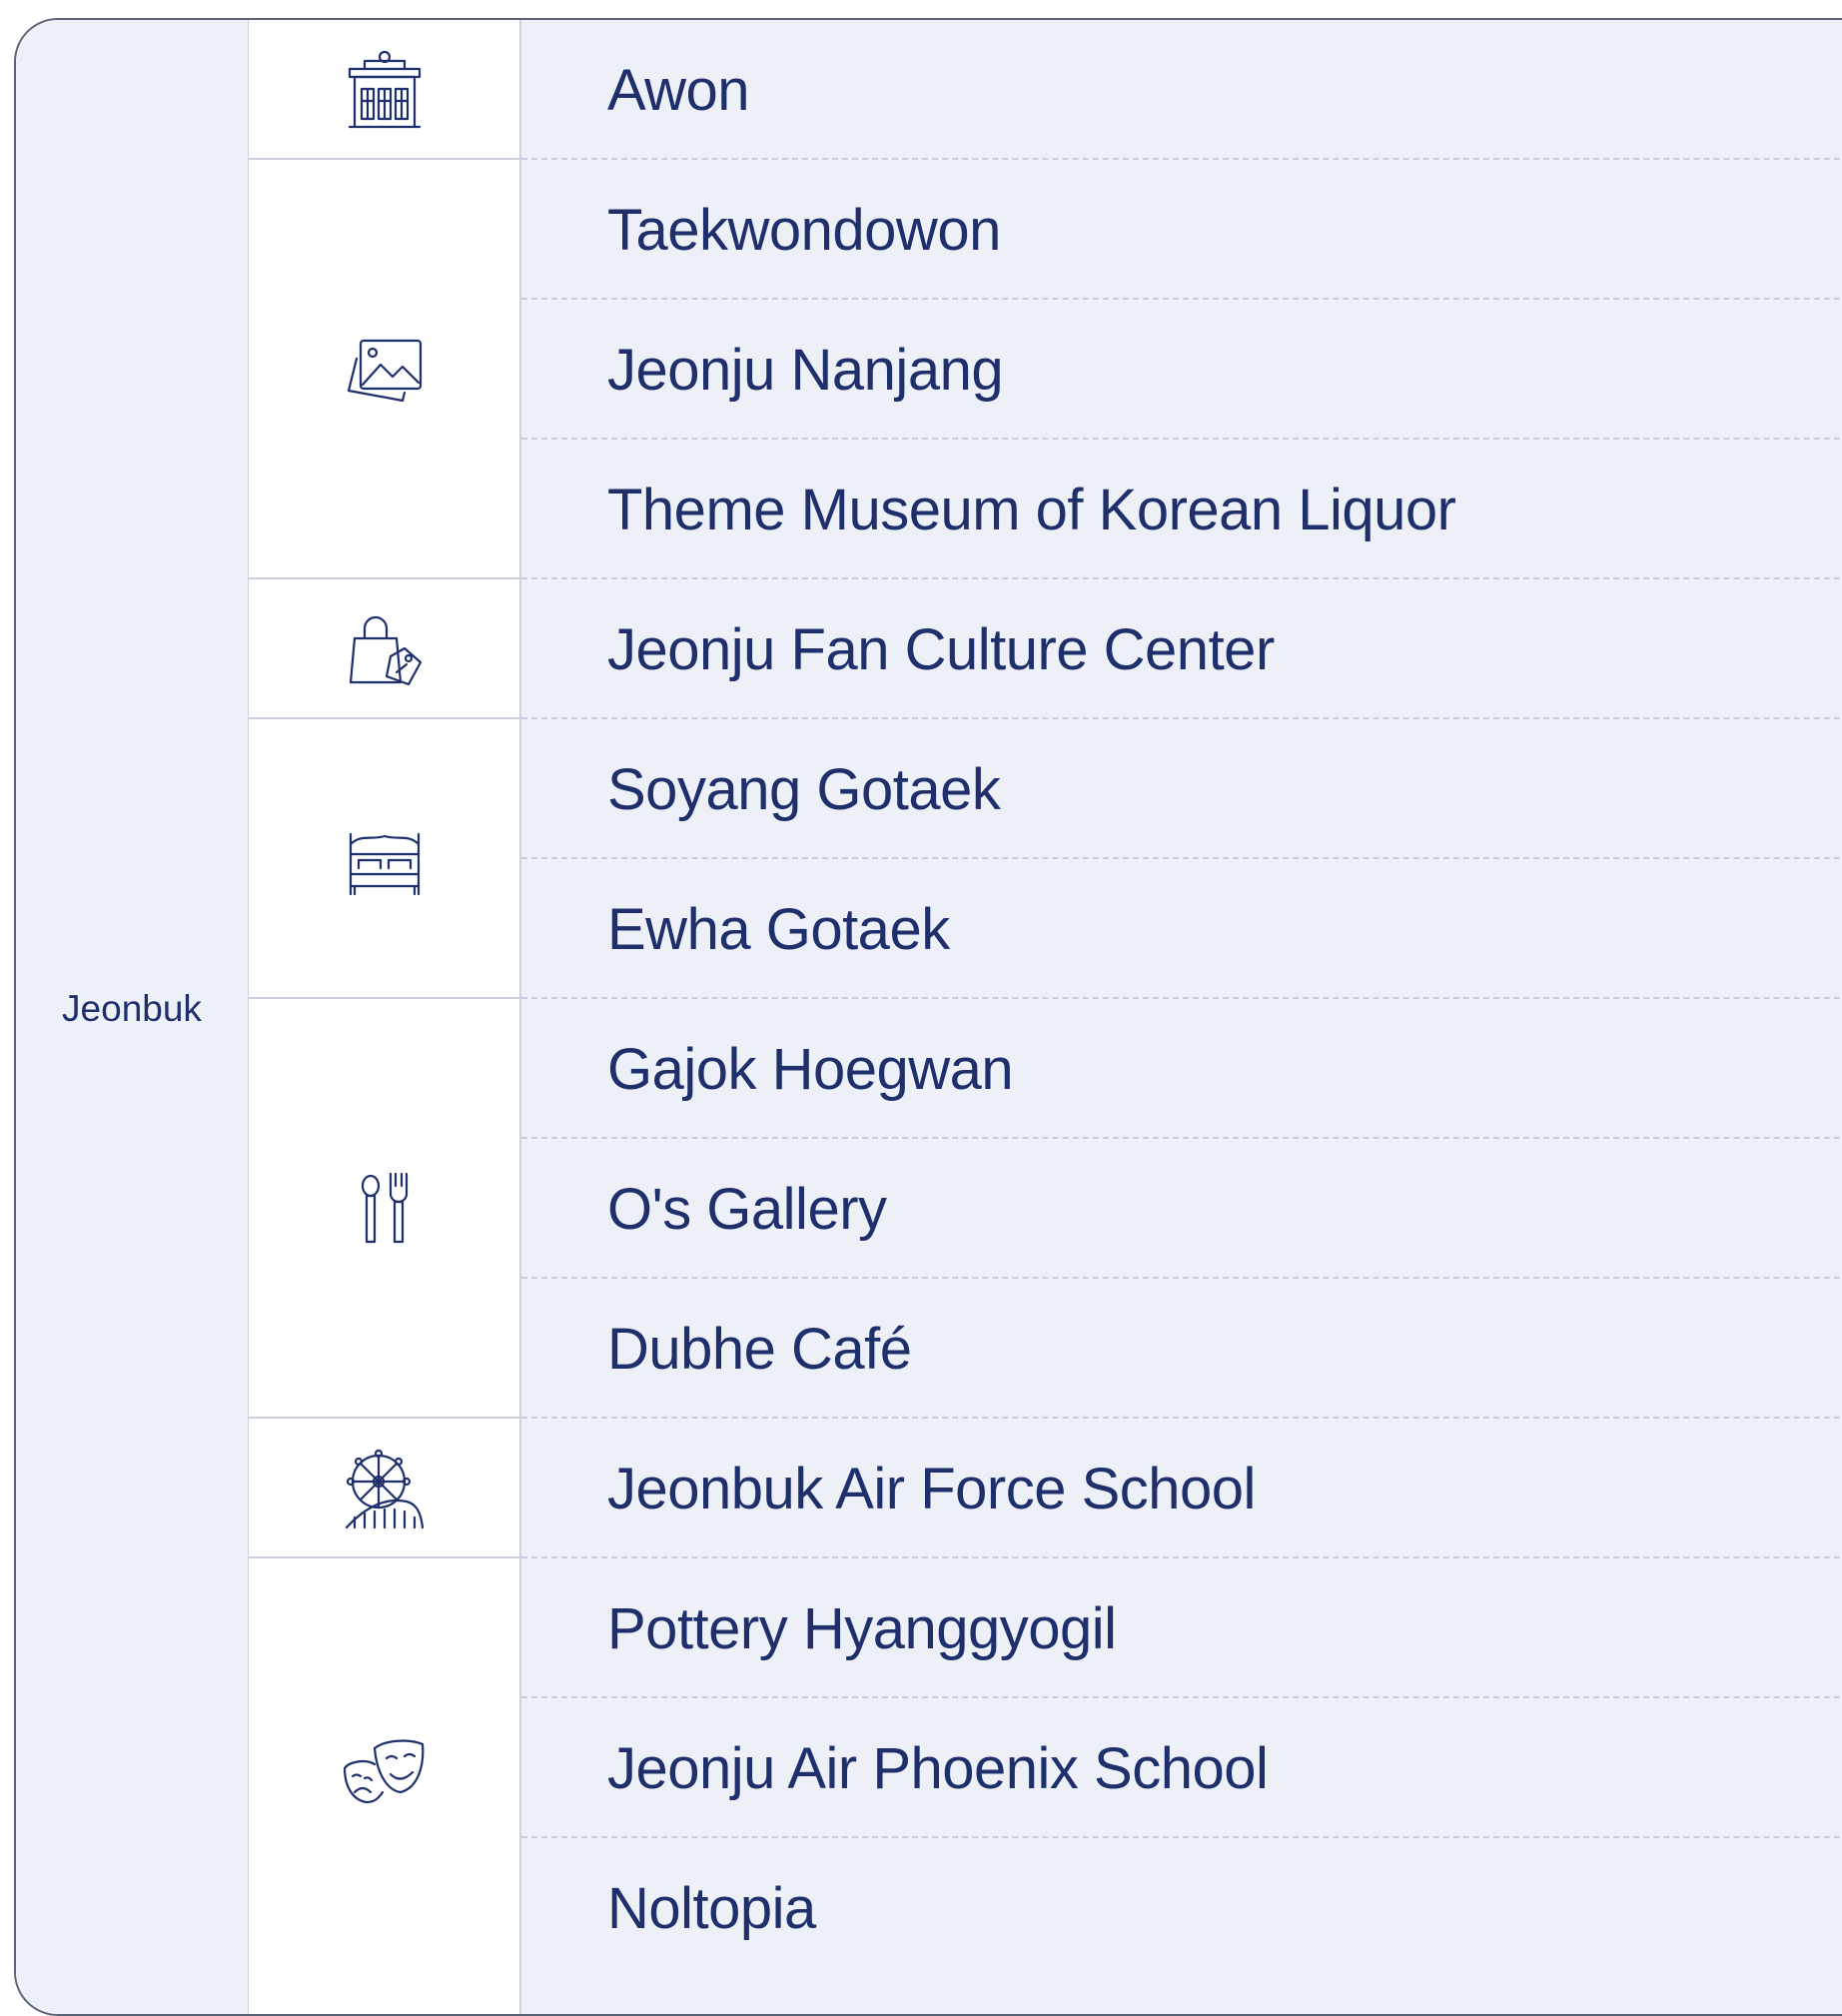 Image resolution: width=1842 pixels, height=2016 pixels. Describe the element at coordinates (778, 929) in the screenshot. I see `place-name: Ewha Gotaek` at that location.